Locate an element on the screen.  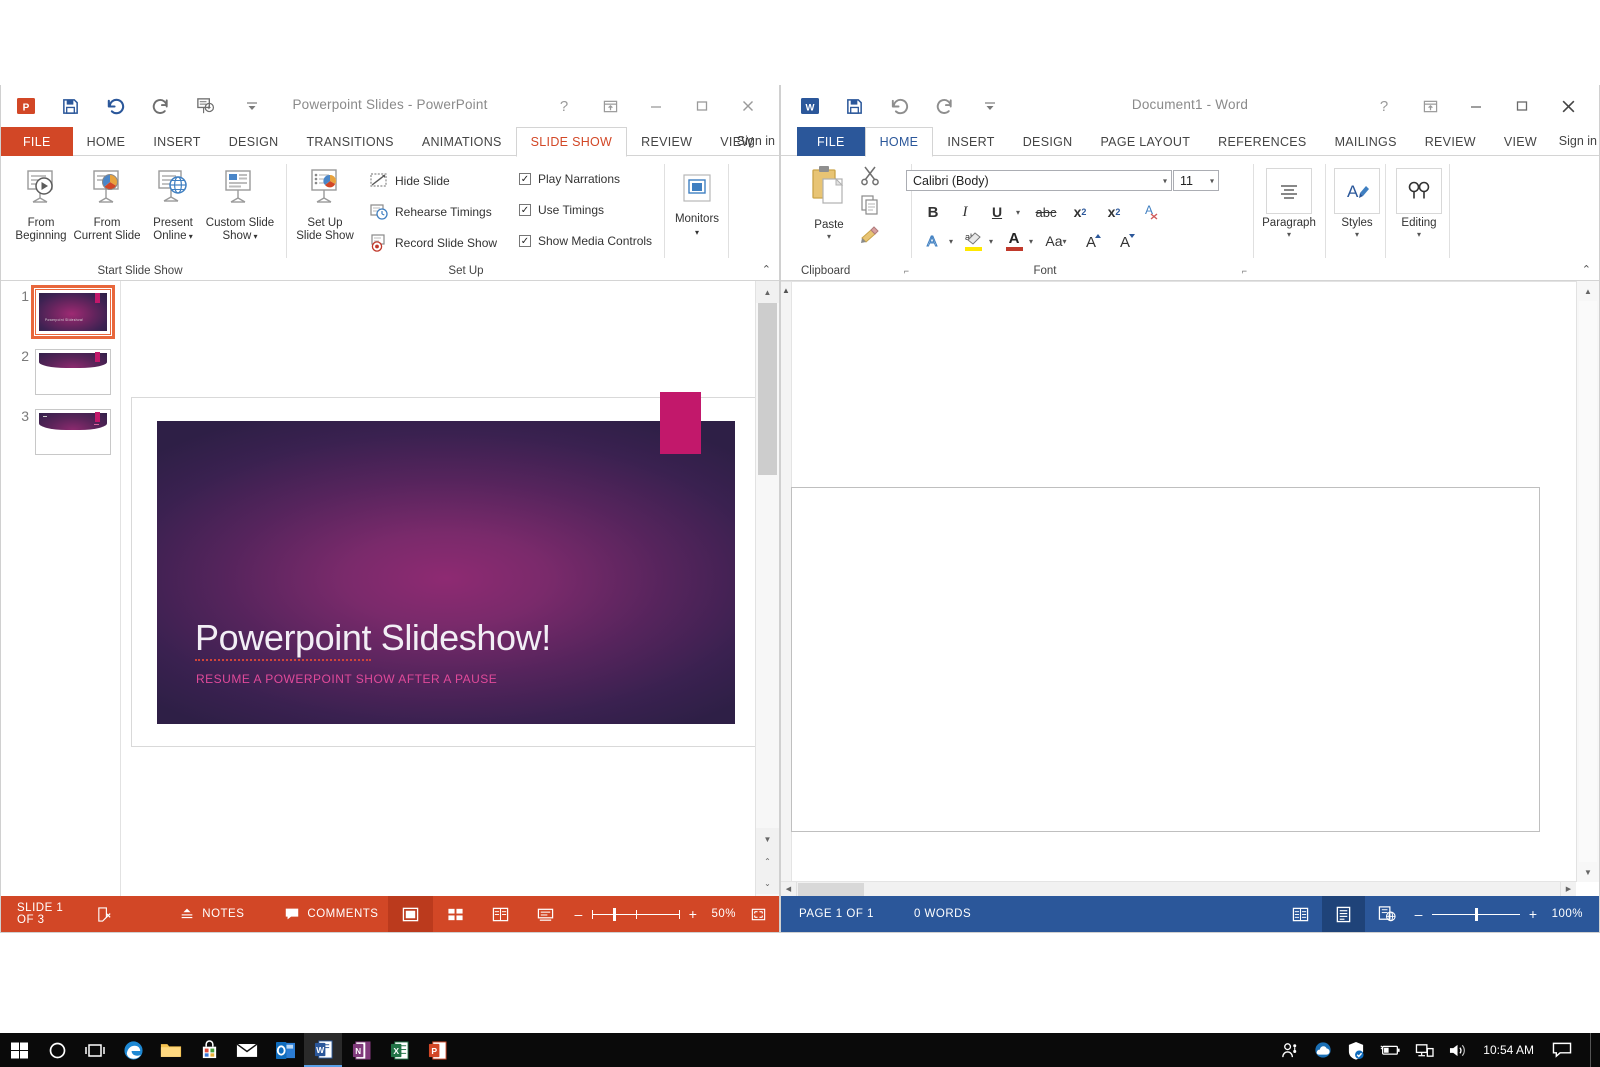
scroll-right-arrow: ▶ is located at coordinates (1568, 889).